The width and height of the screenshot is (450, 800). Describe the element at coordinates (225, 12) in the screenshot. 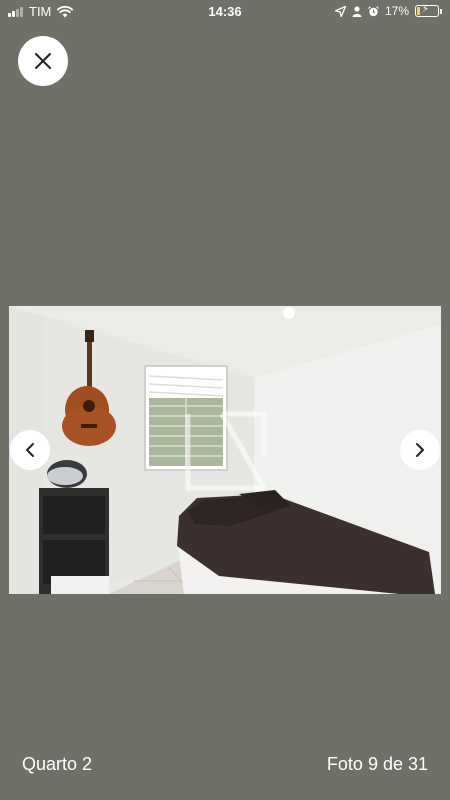

I see `status-bar: TIM 14:36 17% ⚡` at that location.